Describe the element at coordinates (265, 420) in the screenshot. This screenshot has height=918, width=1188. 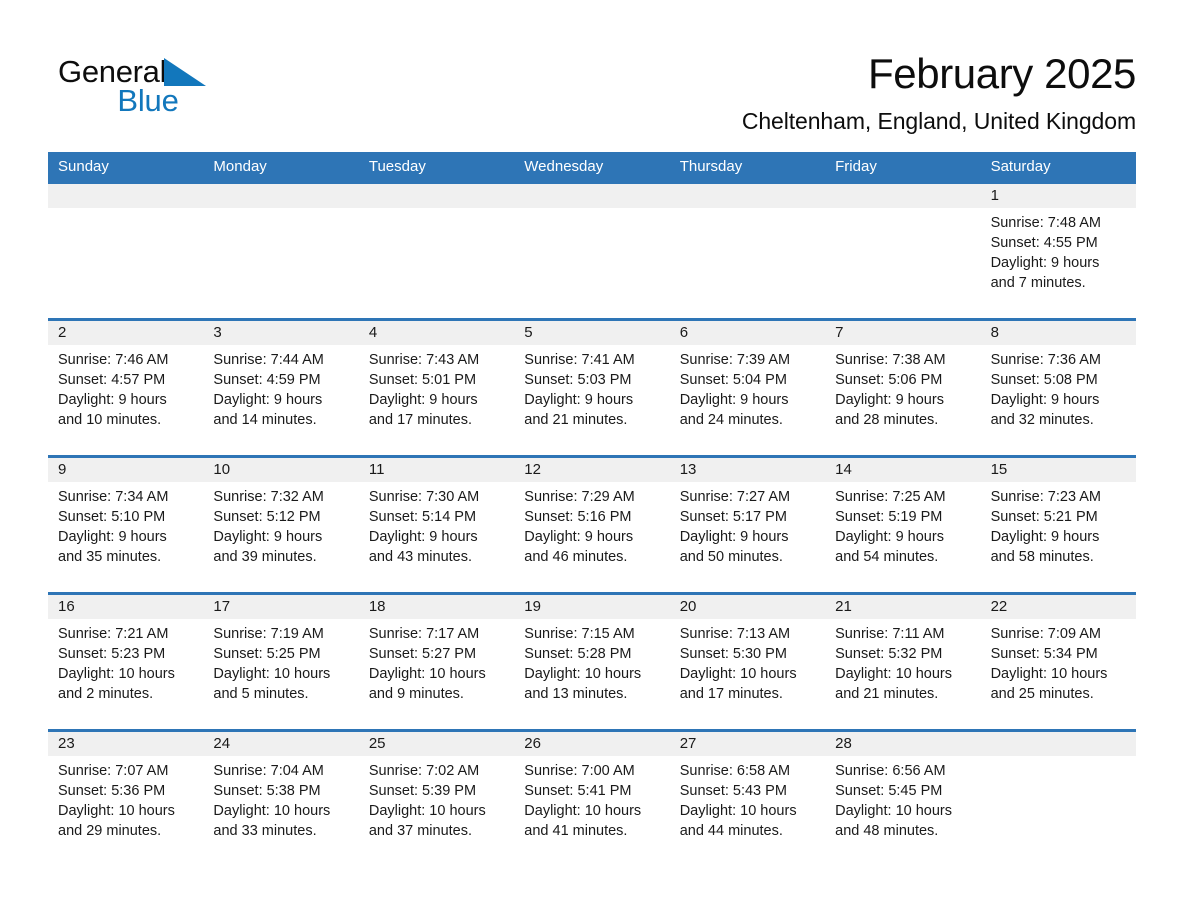
I see `daylight-text-line2: and 14 minutes.` at that location.